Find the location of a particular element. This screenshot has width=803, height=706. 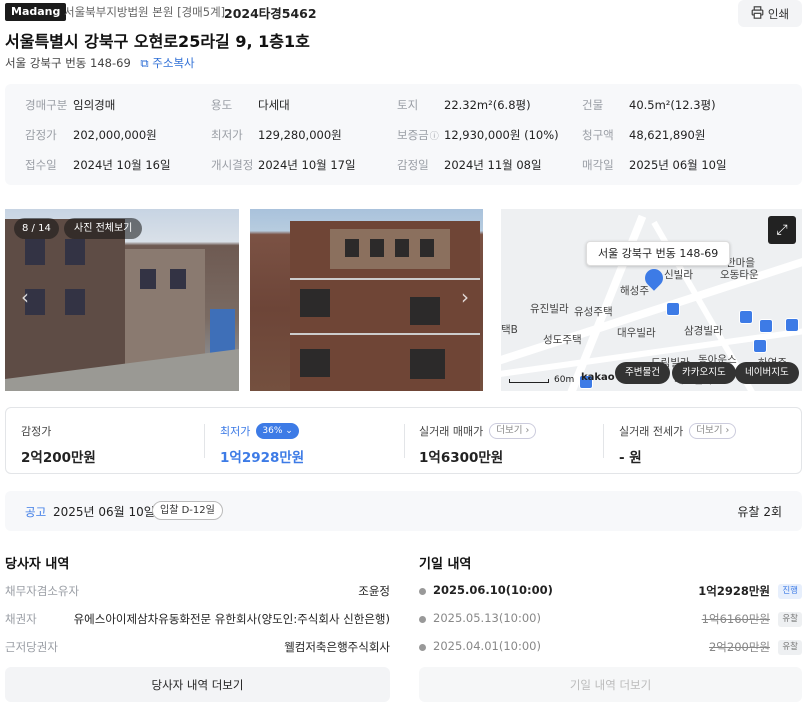

minimum-price: 최저가 36% ⌄ 1억2928만원 is located at coordinates (262, 444).